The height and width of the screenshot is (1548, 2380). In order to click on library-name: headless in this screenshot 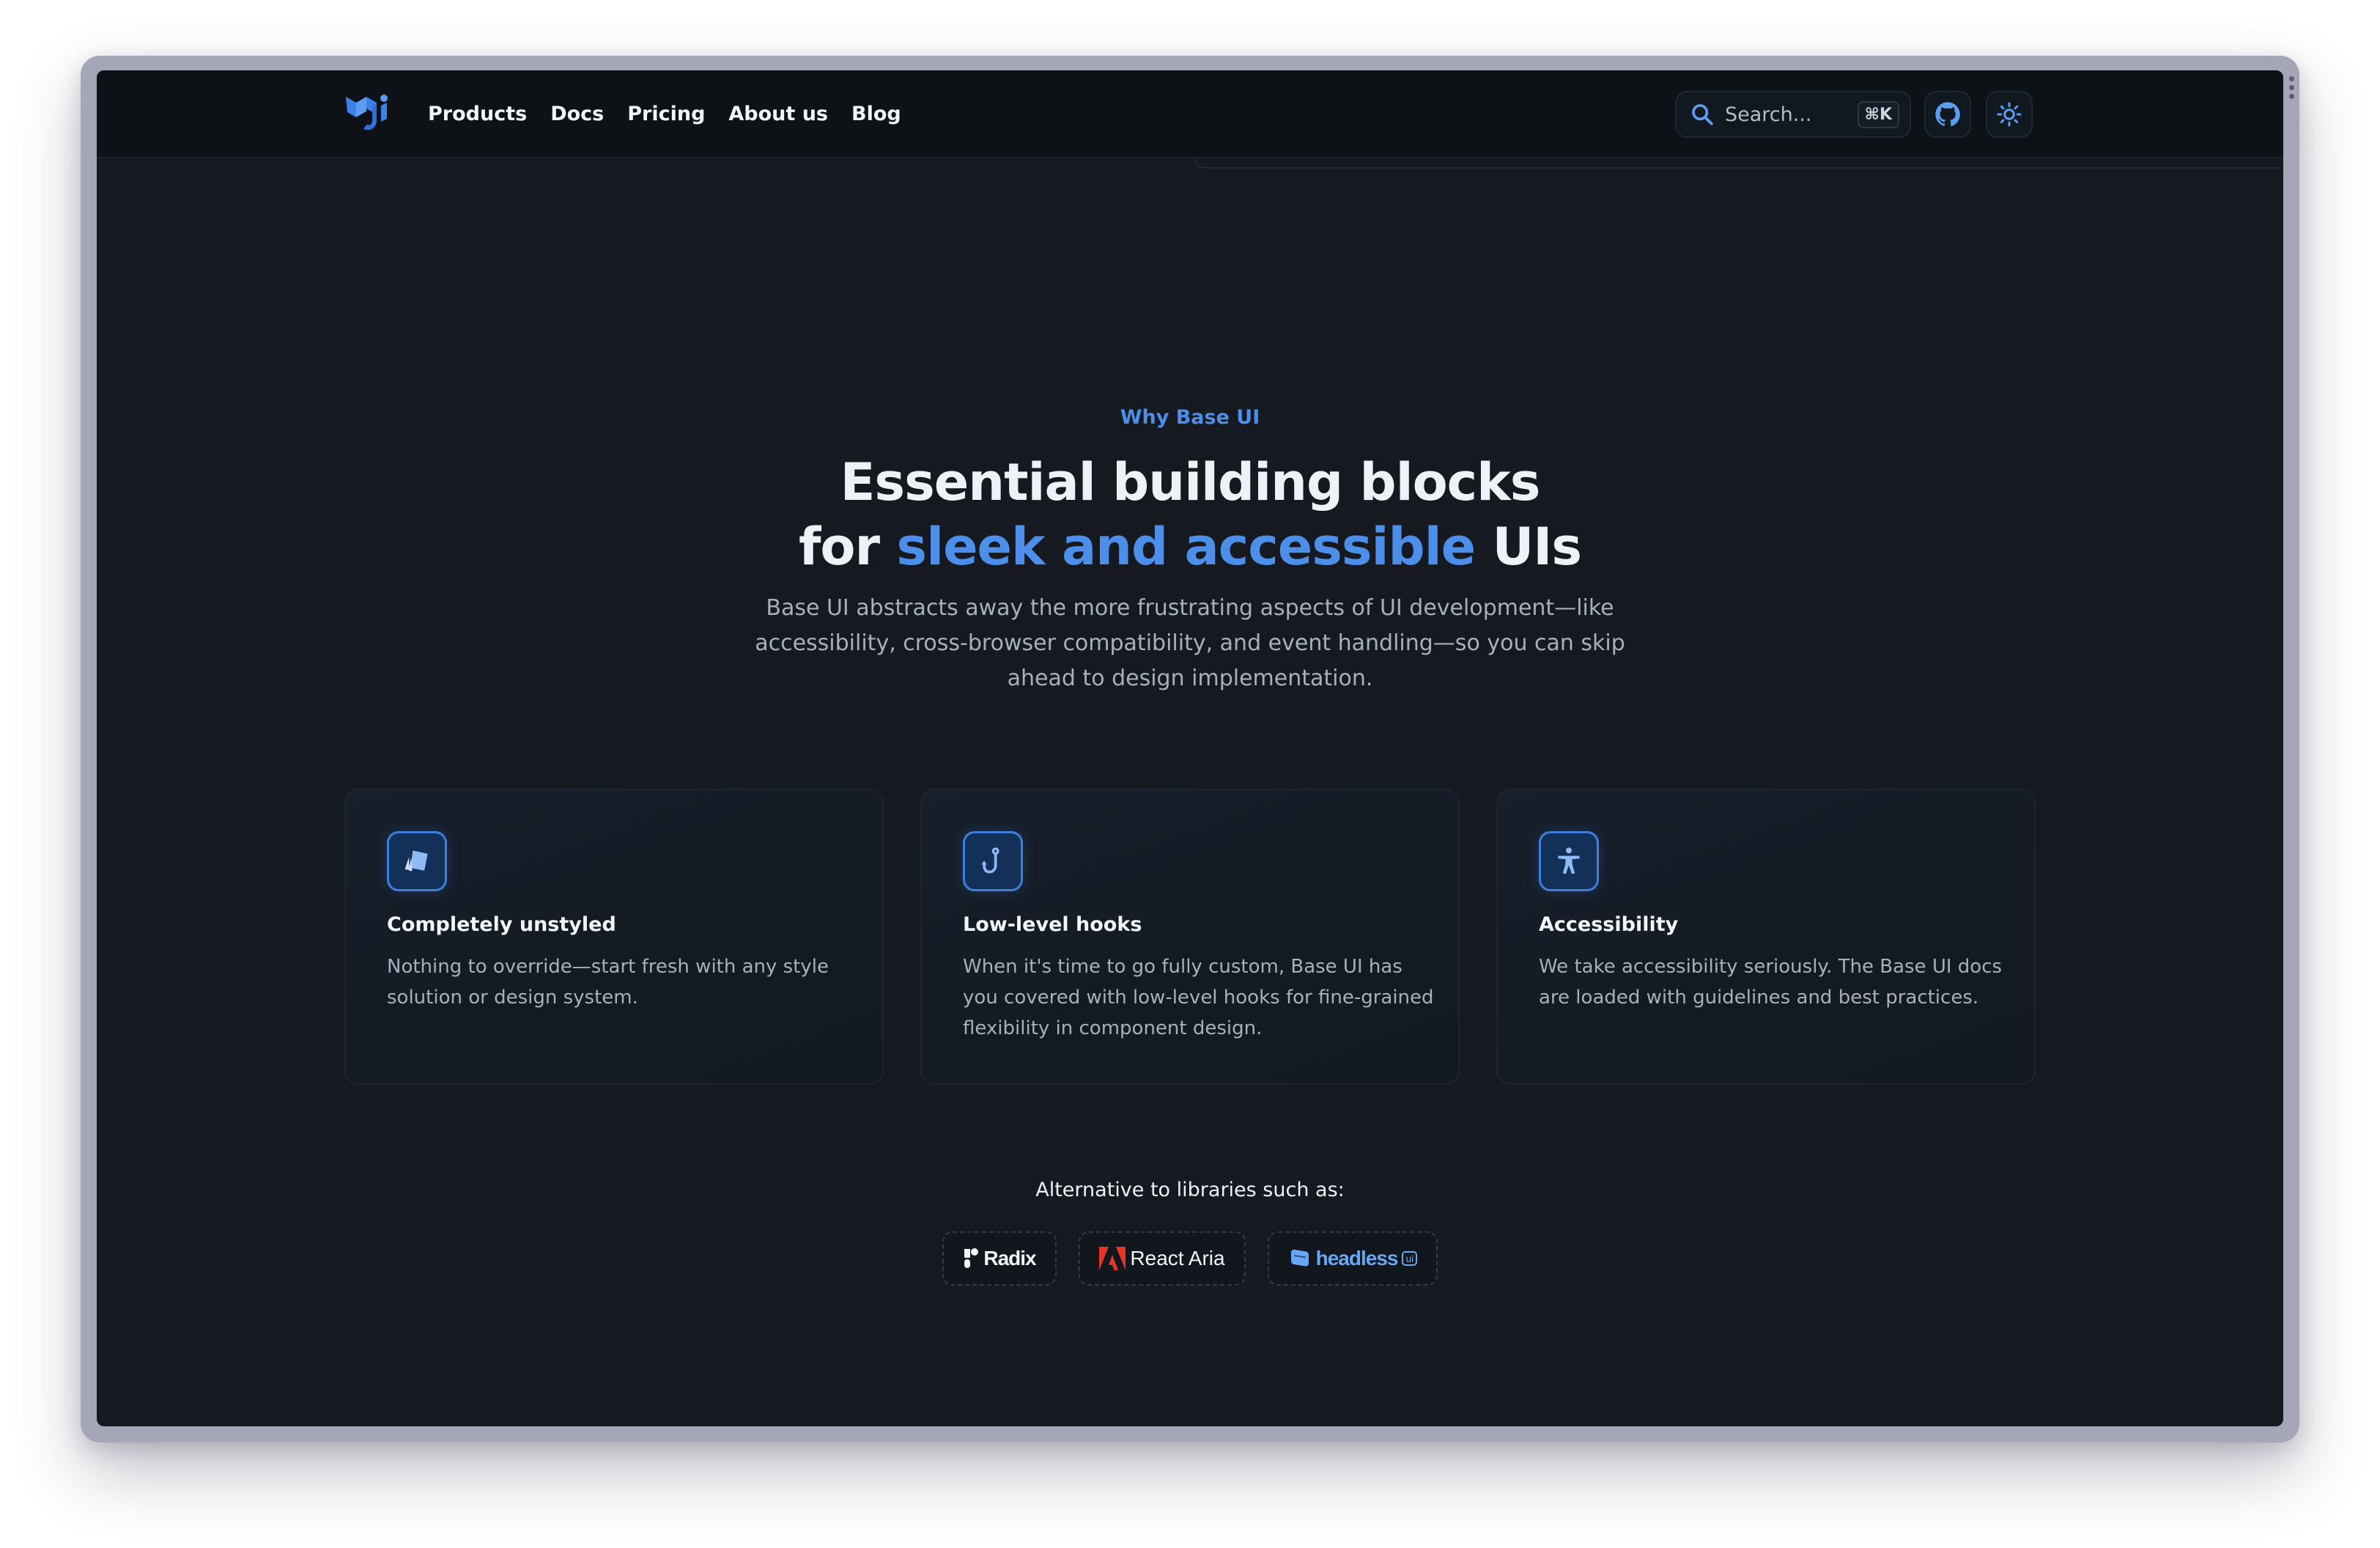, I will do `click(1357, 1258)`.